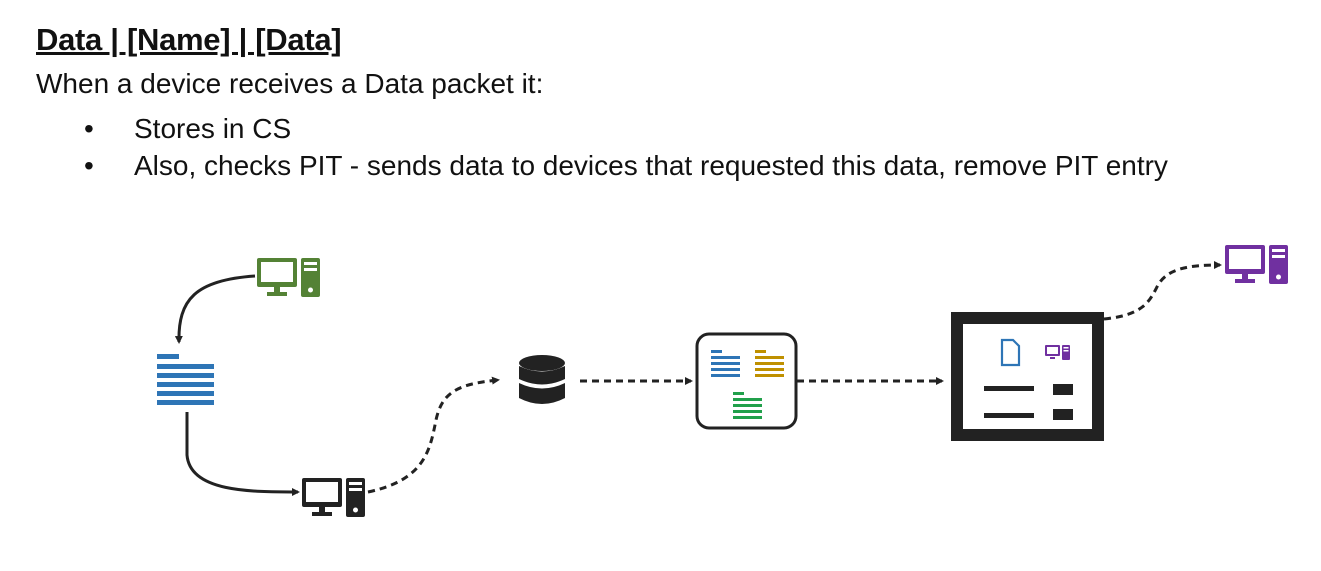 The width and height of the screenshot is (1321, 571). I want to click on document-lines-icon, so click(185, 379).